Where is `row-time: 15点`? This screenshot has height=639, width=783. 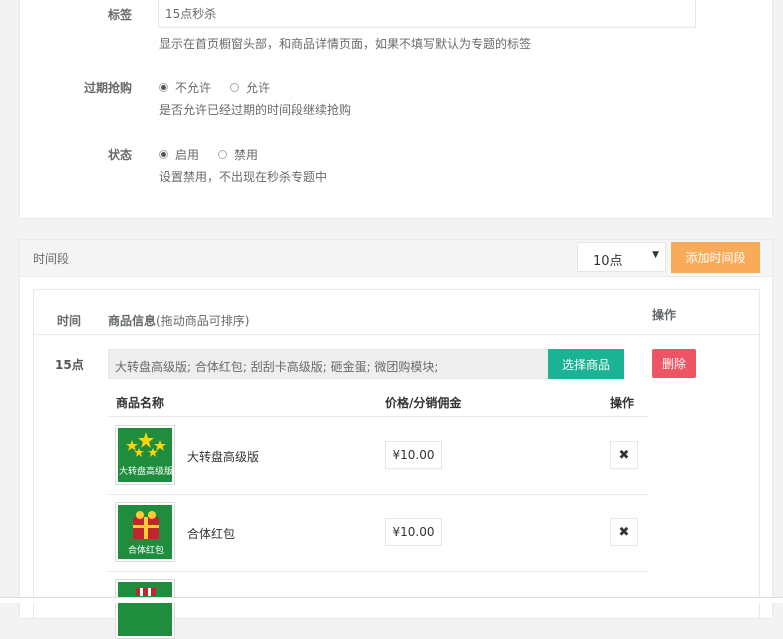 row-time: 15点 is located at coordinates (69, 365).